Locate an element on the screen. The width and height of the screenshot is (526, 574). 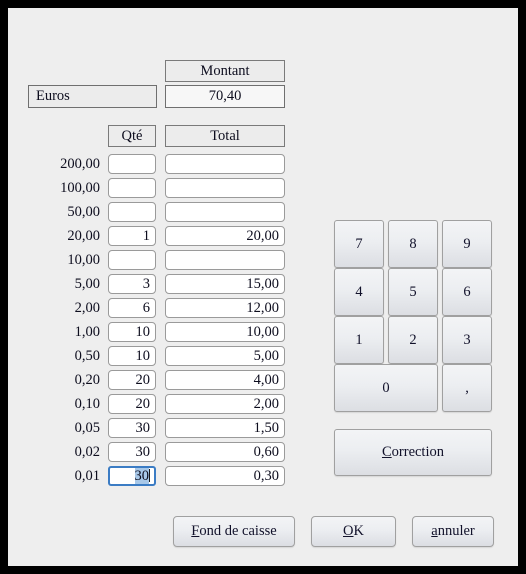
denomination-row: 0,50 10 5,00 is located at coordinates (158, 358).